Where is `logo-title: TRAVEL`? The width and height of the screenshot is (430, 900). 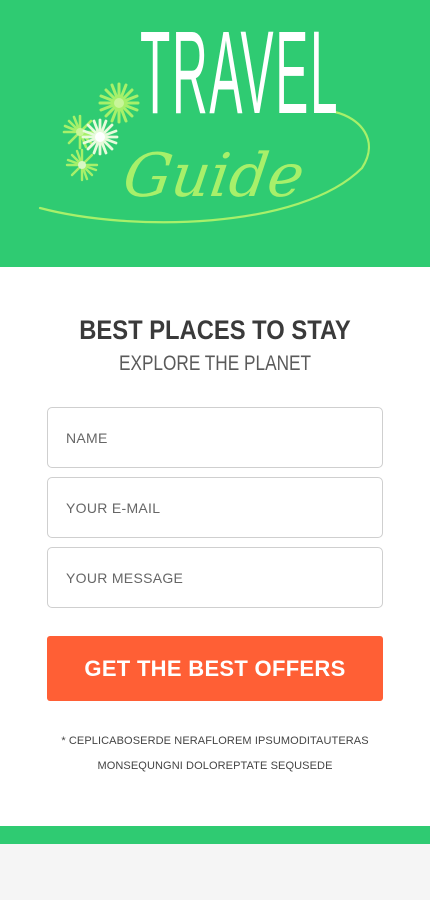 logo-title: TRAVEL is located at coordinates (240, 73).